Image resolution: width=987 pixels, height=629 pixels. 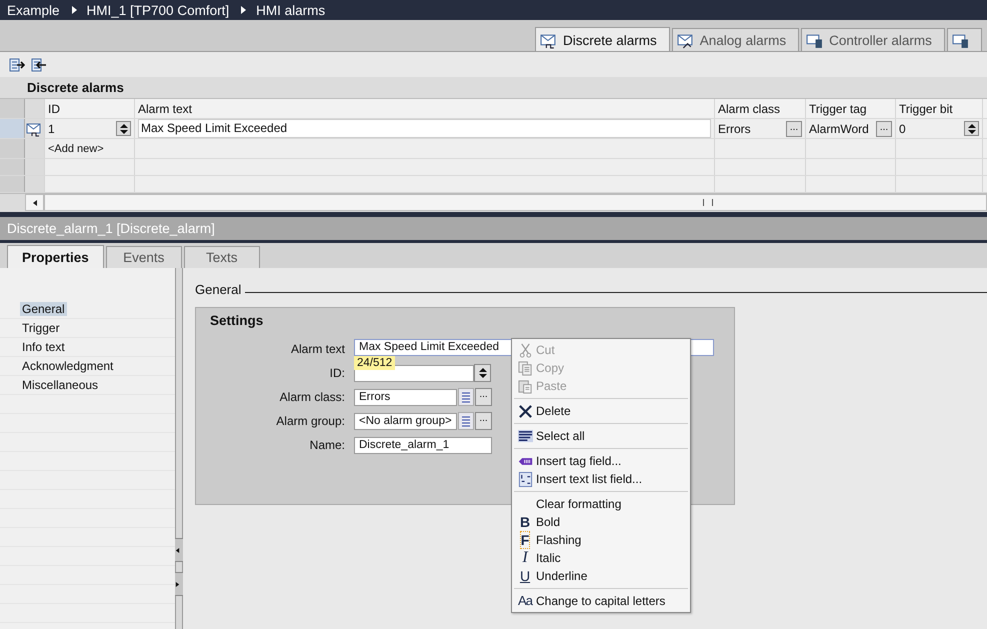 What do you see at coordinates (525, 558) in the screenshot?
I see `italic-icon: I` at bounding box center [525, 558].